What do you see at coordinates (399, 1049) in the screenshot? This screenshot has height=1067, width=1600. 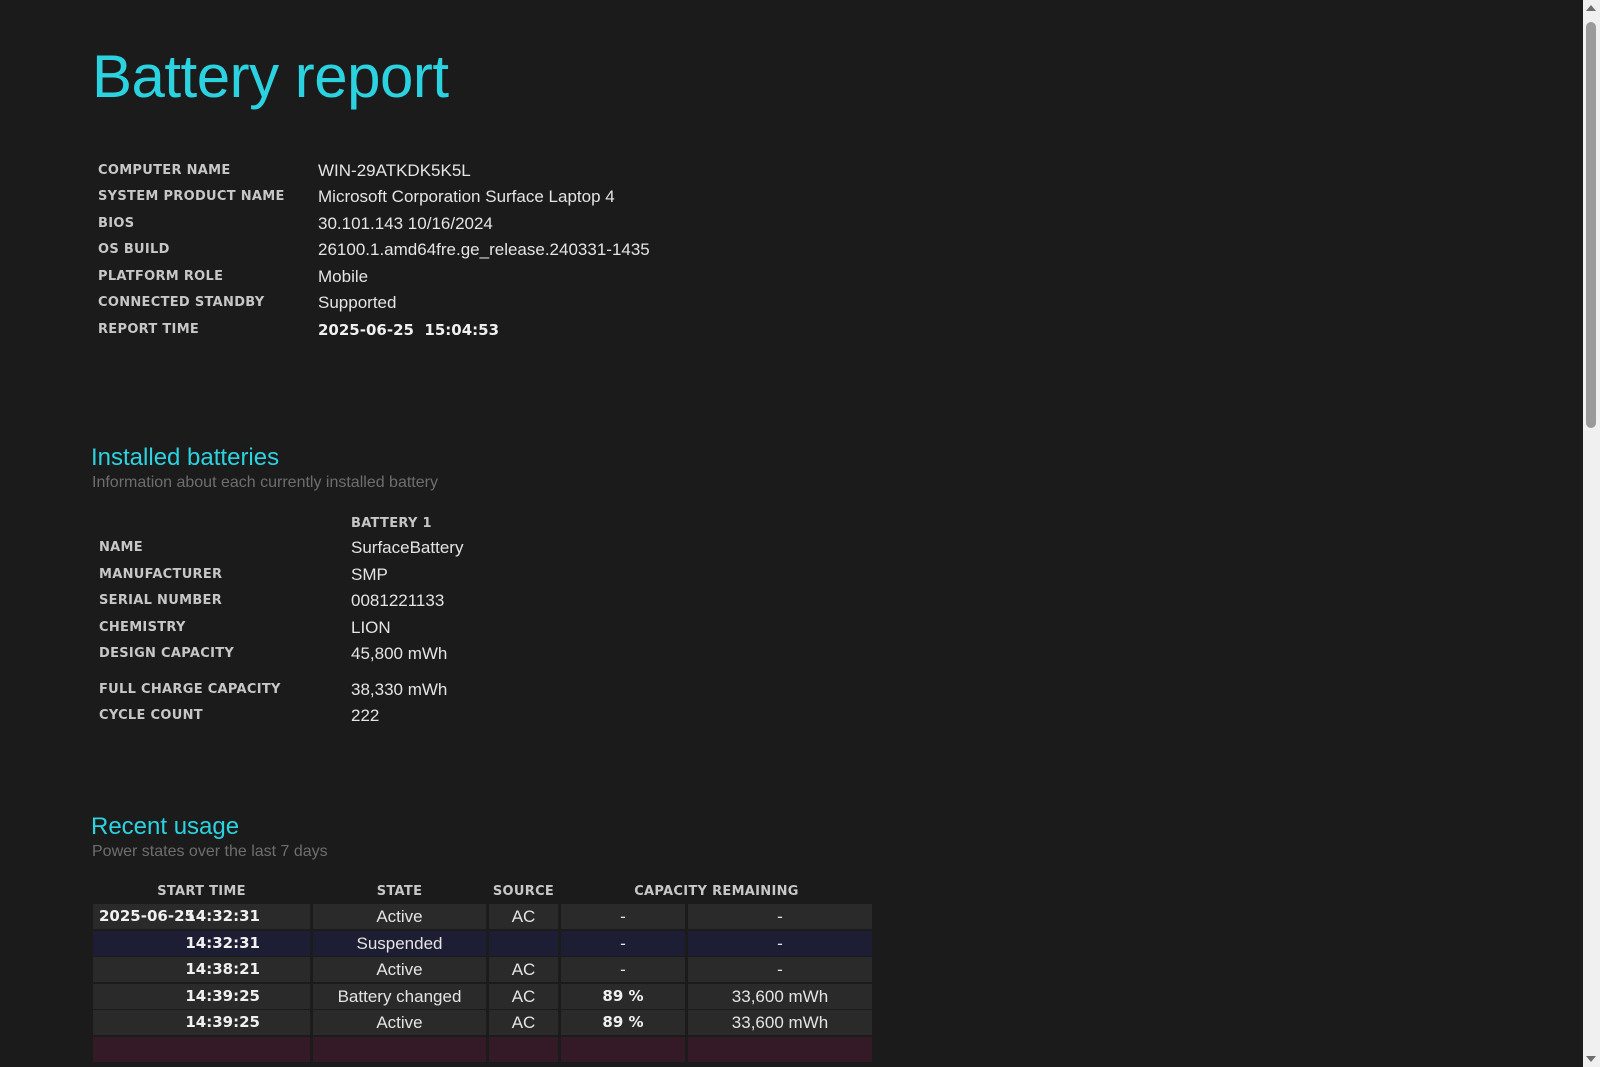 I see `cell-state` at bounding box center [399, 1049].